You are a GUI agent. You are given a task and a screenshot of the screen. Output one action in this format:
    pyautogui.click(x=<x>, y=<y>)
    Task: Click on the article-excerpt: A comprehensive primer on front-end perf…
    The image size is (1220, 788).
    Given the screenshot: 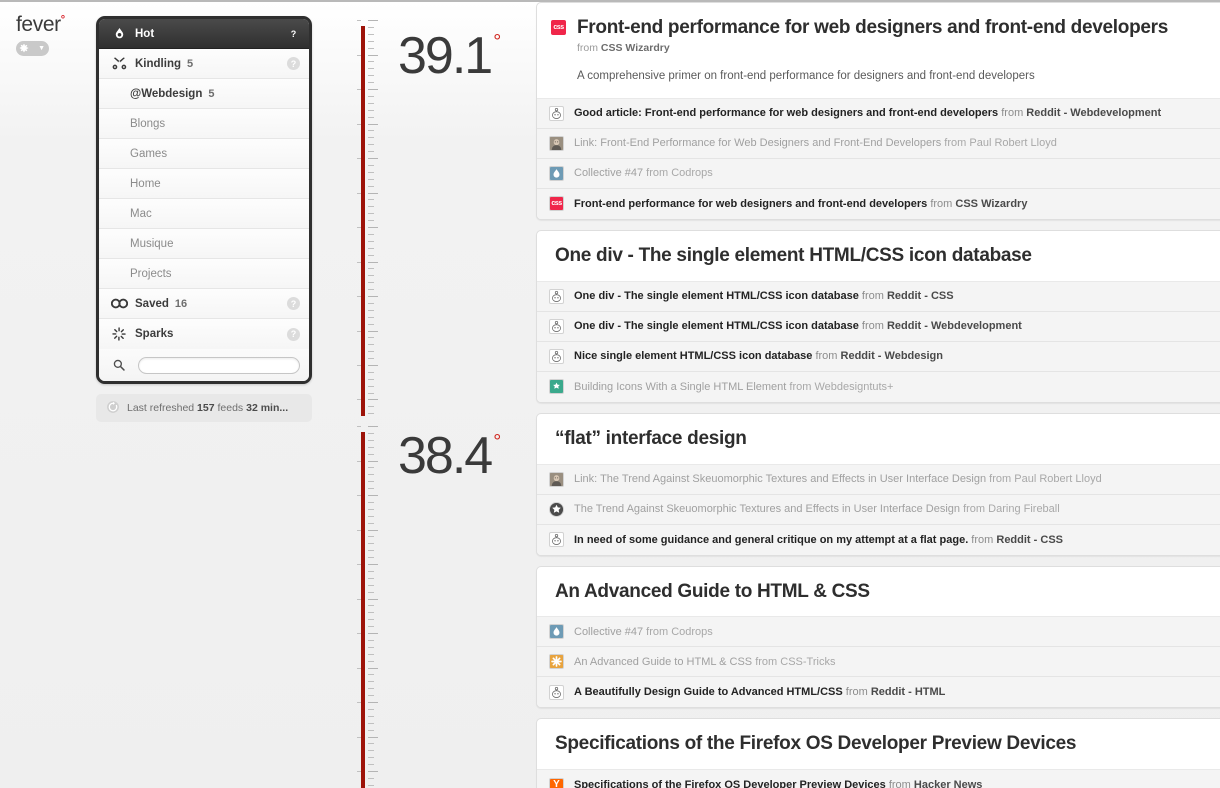 What is the action you would take?
    pyautogui.click(x=806, y=75)
    